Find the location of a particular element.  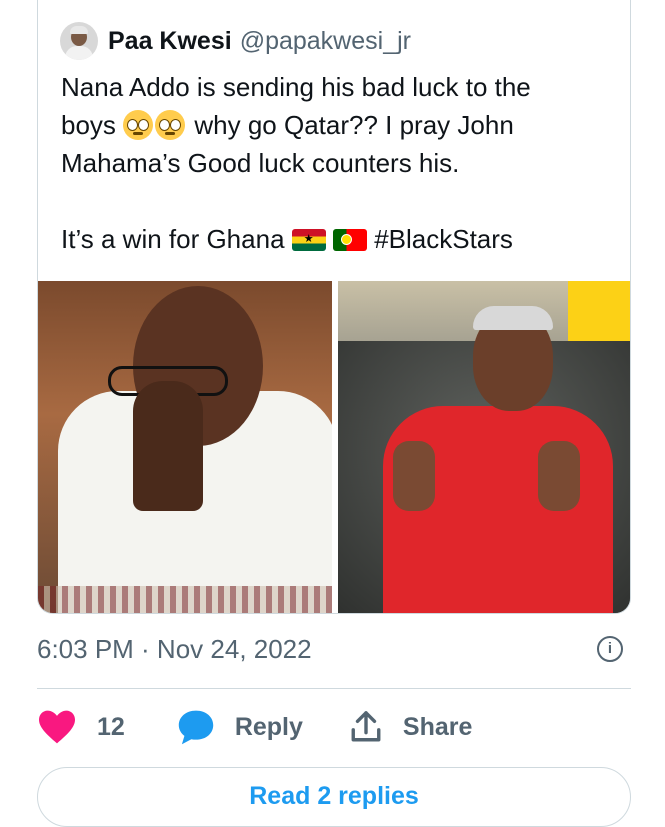

hashtag-blackstars: #BlackStars is located at coordinates (440, 239).